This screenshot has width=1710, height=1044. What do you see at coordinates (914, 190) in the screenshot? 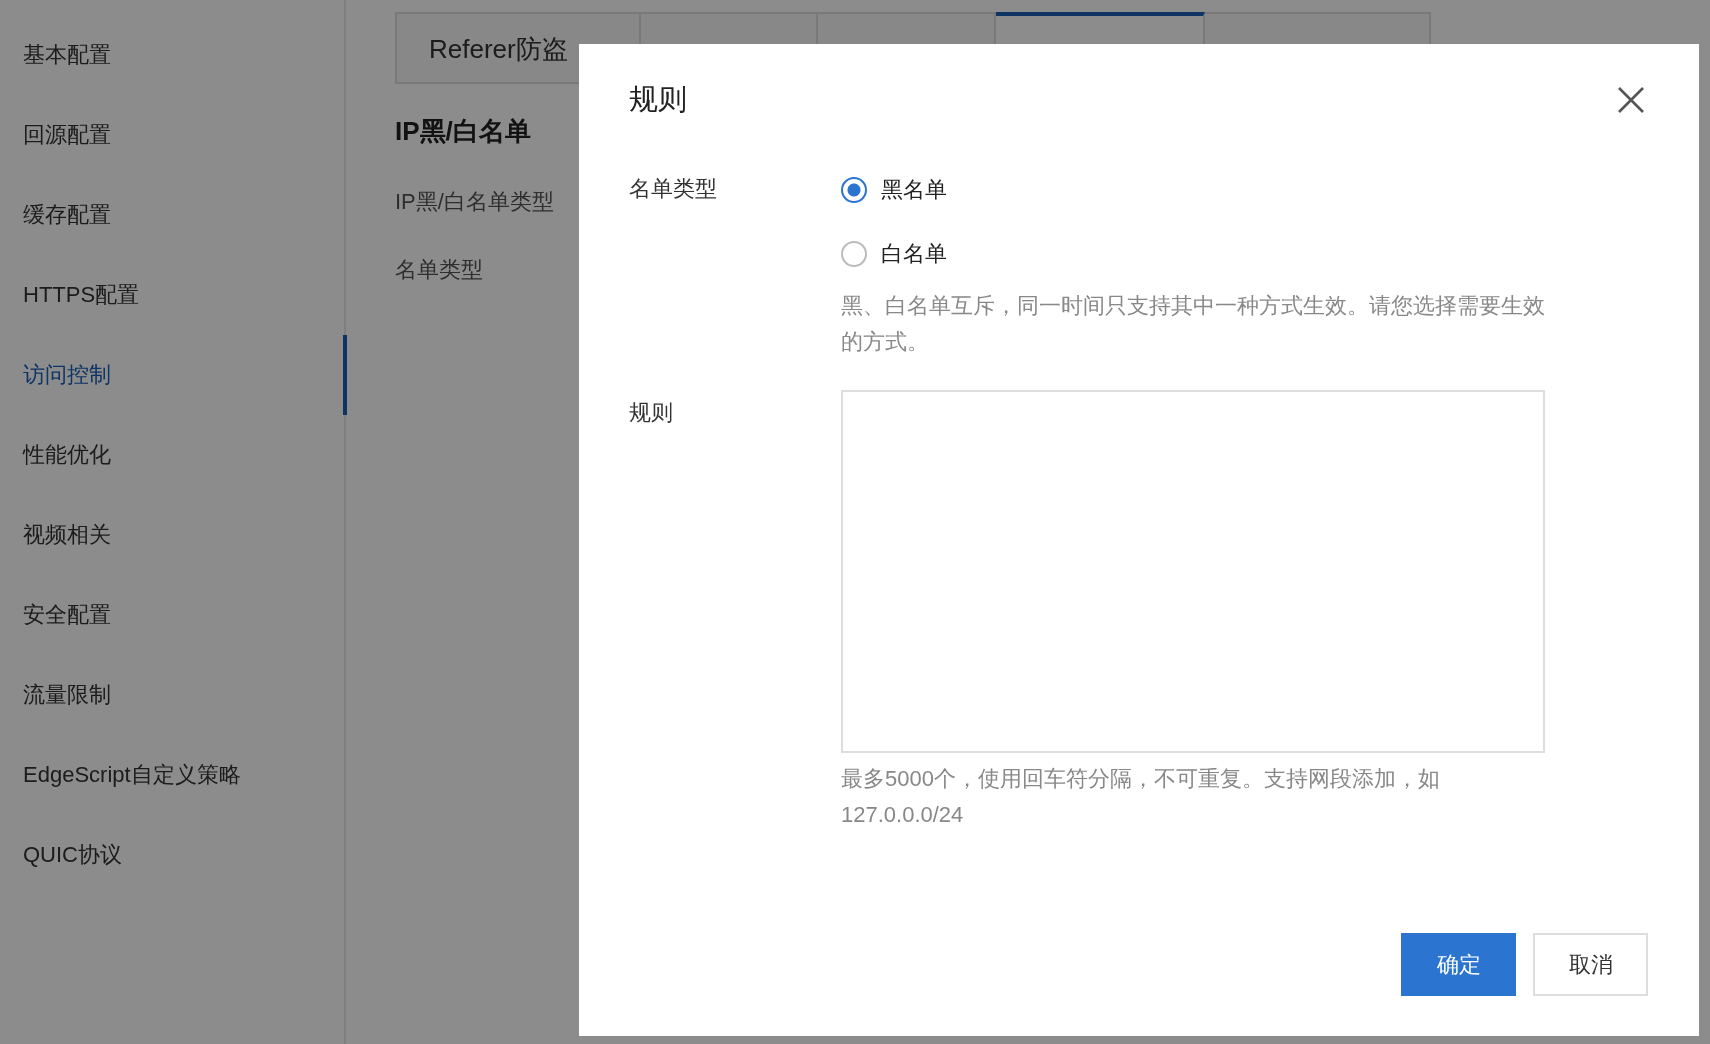
I see `radio-label: 黑名单` at bounding box center [914, 190].